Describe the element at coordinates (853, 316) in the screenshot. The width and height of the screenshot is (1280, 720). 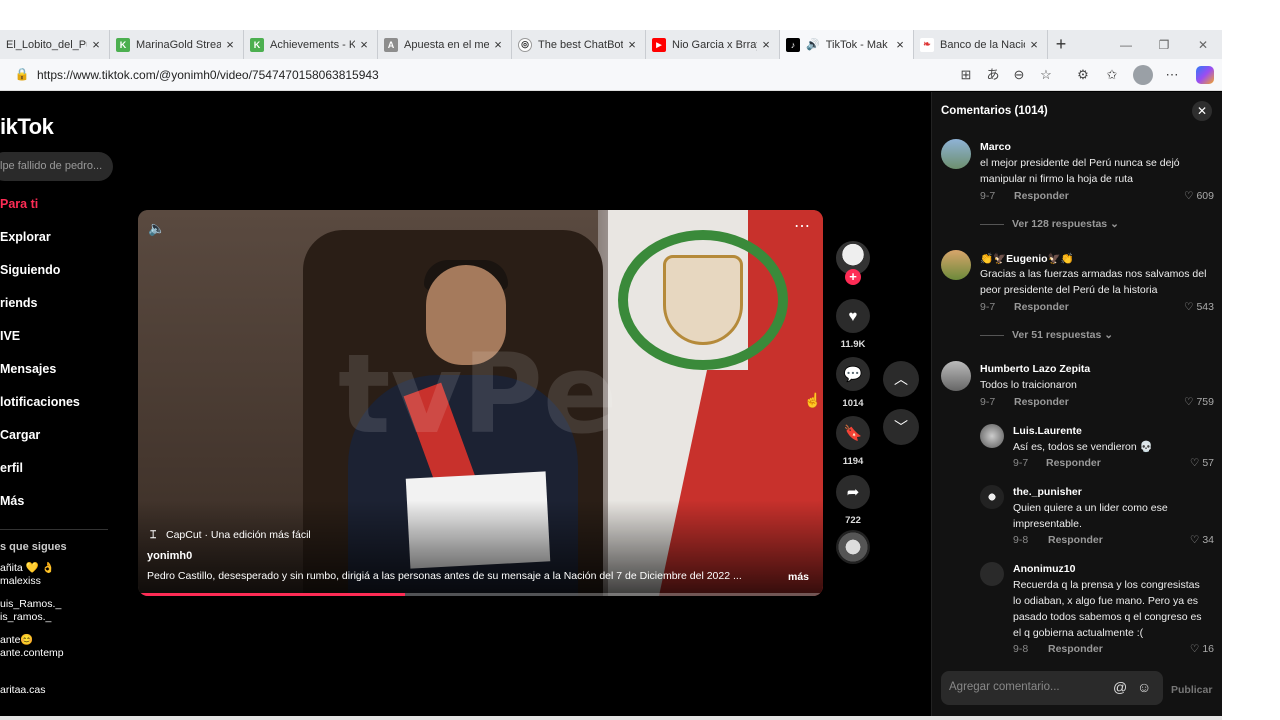
I see `like-button: ♥` at that location.